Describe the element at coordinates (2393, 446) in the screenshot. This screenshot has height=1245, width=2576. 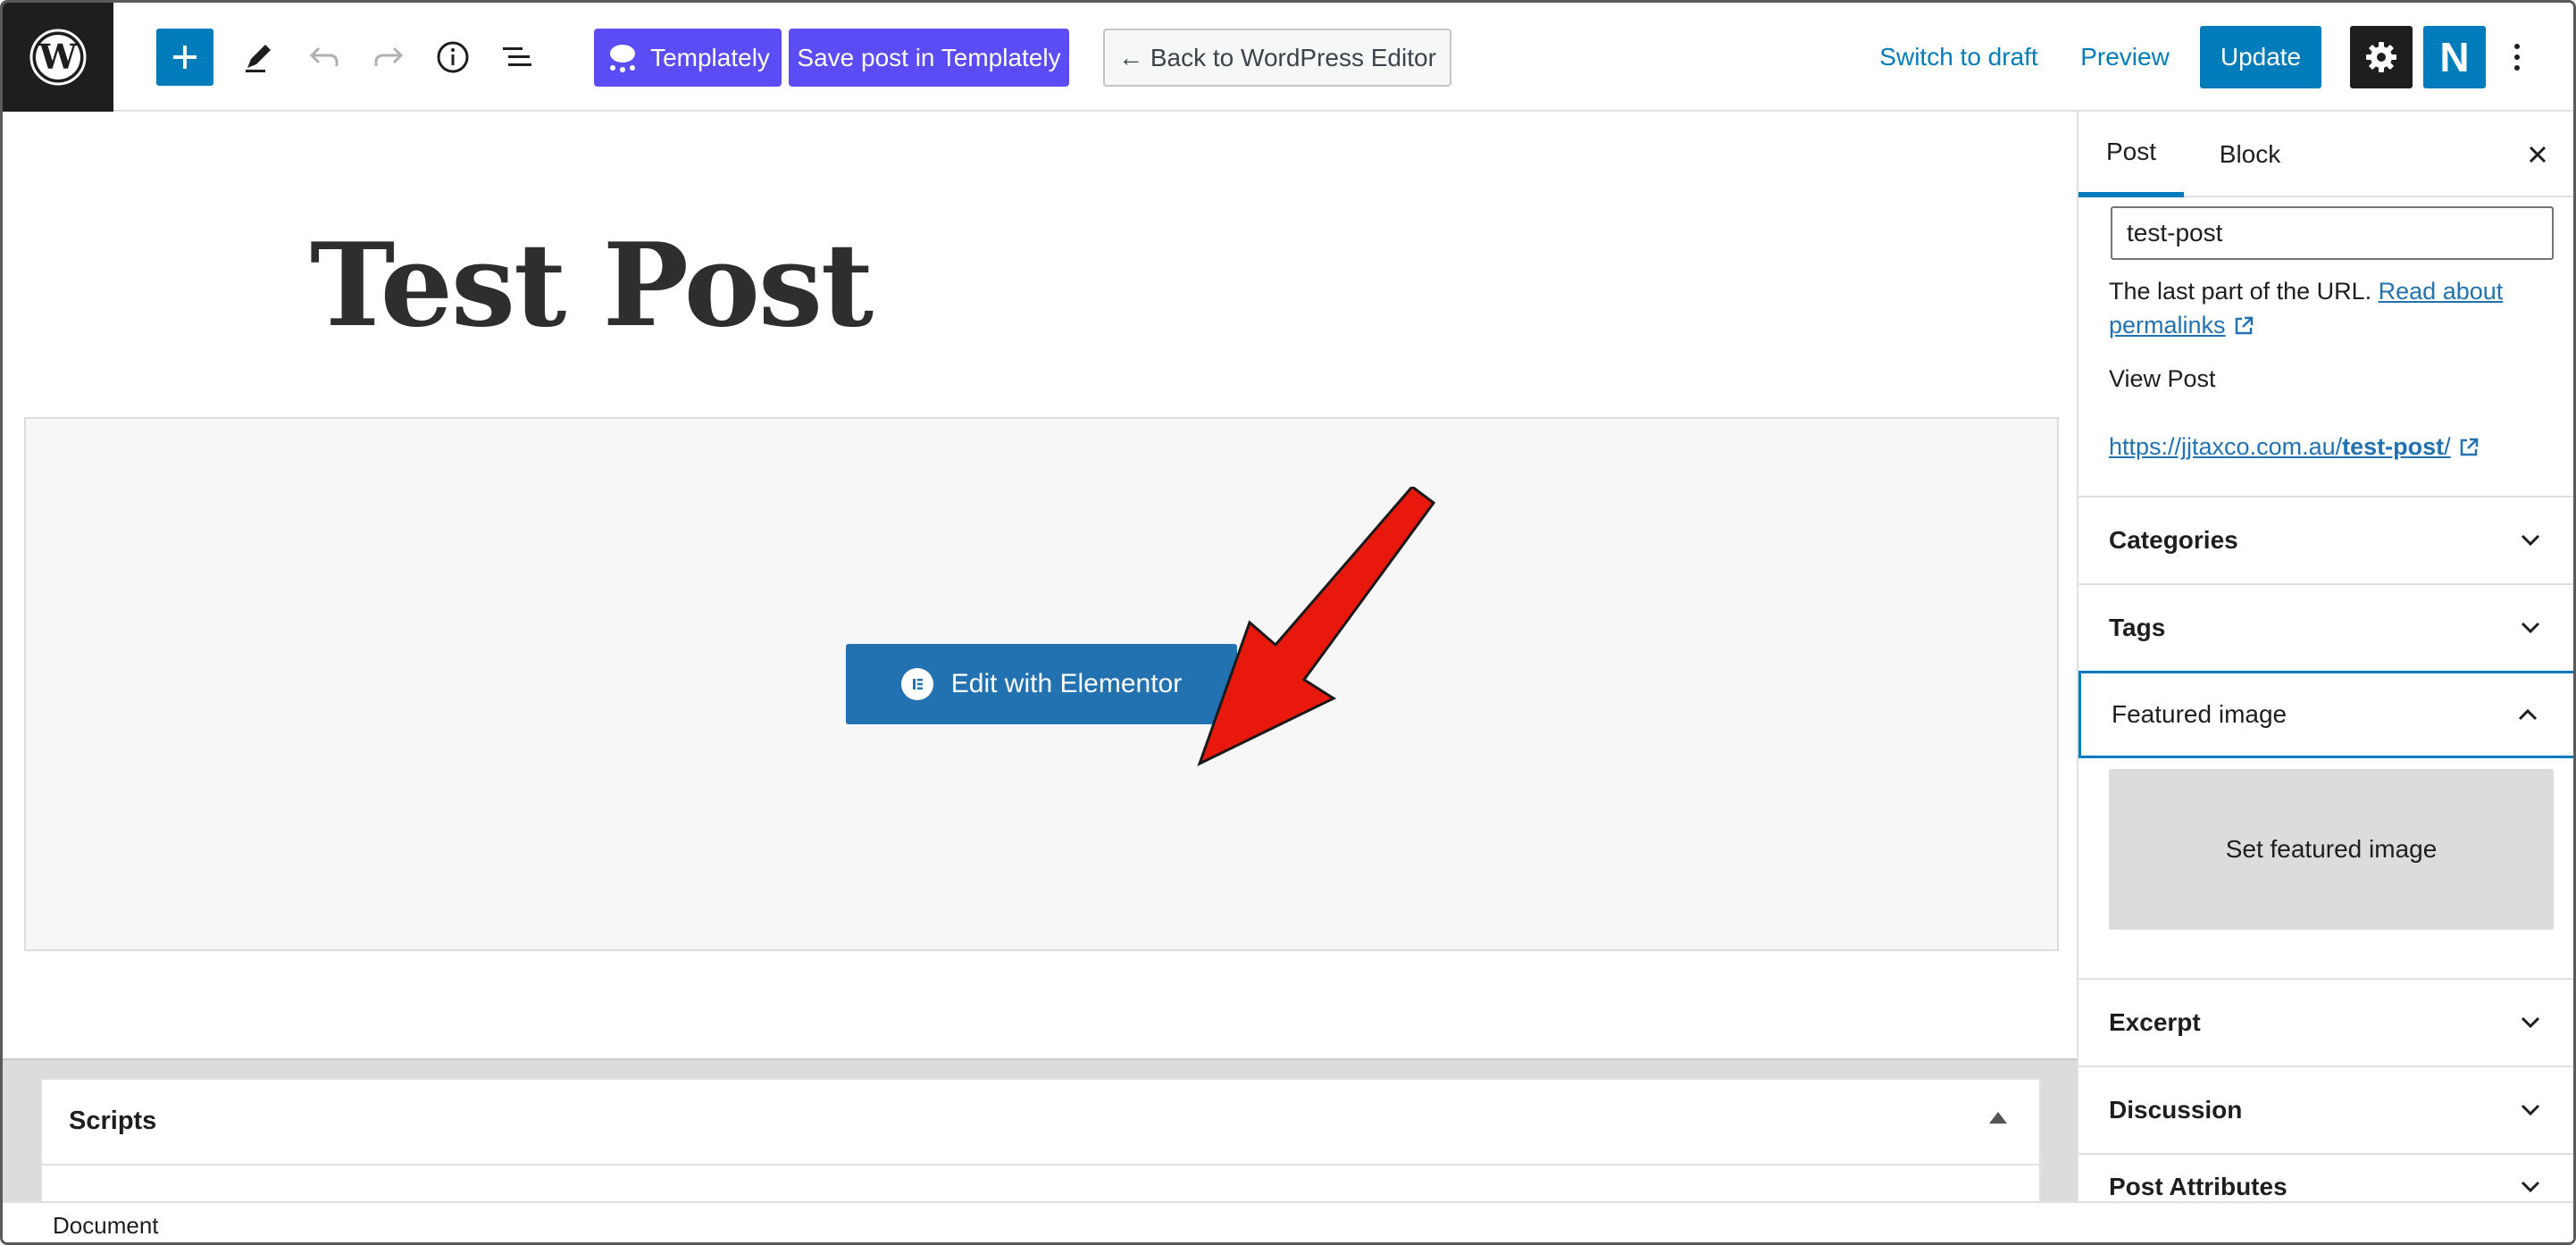
I see `view-post-url-slug: test-post` at that location.